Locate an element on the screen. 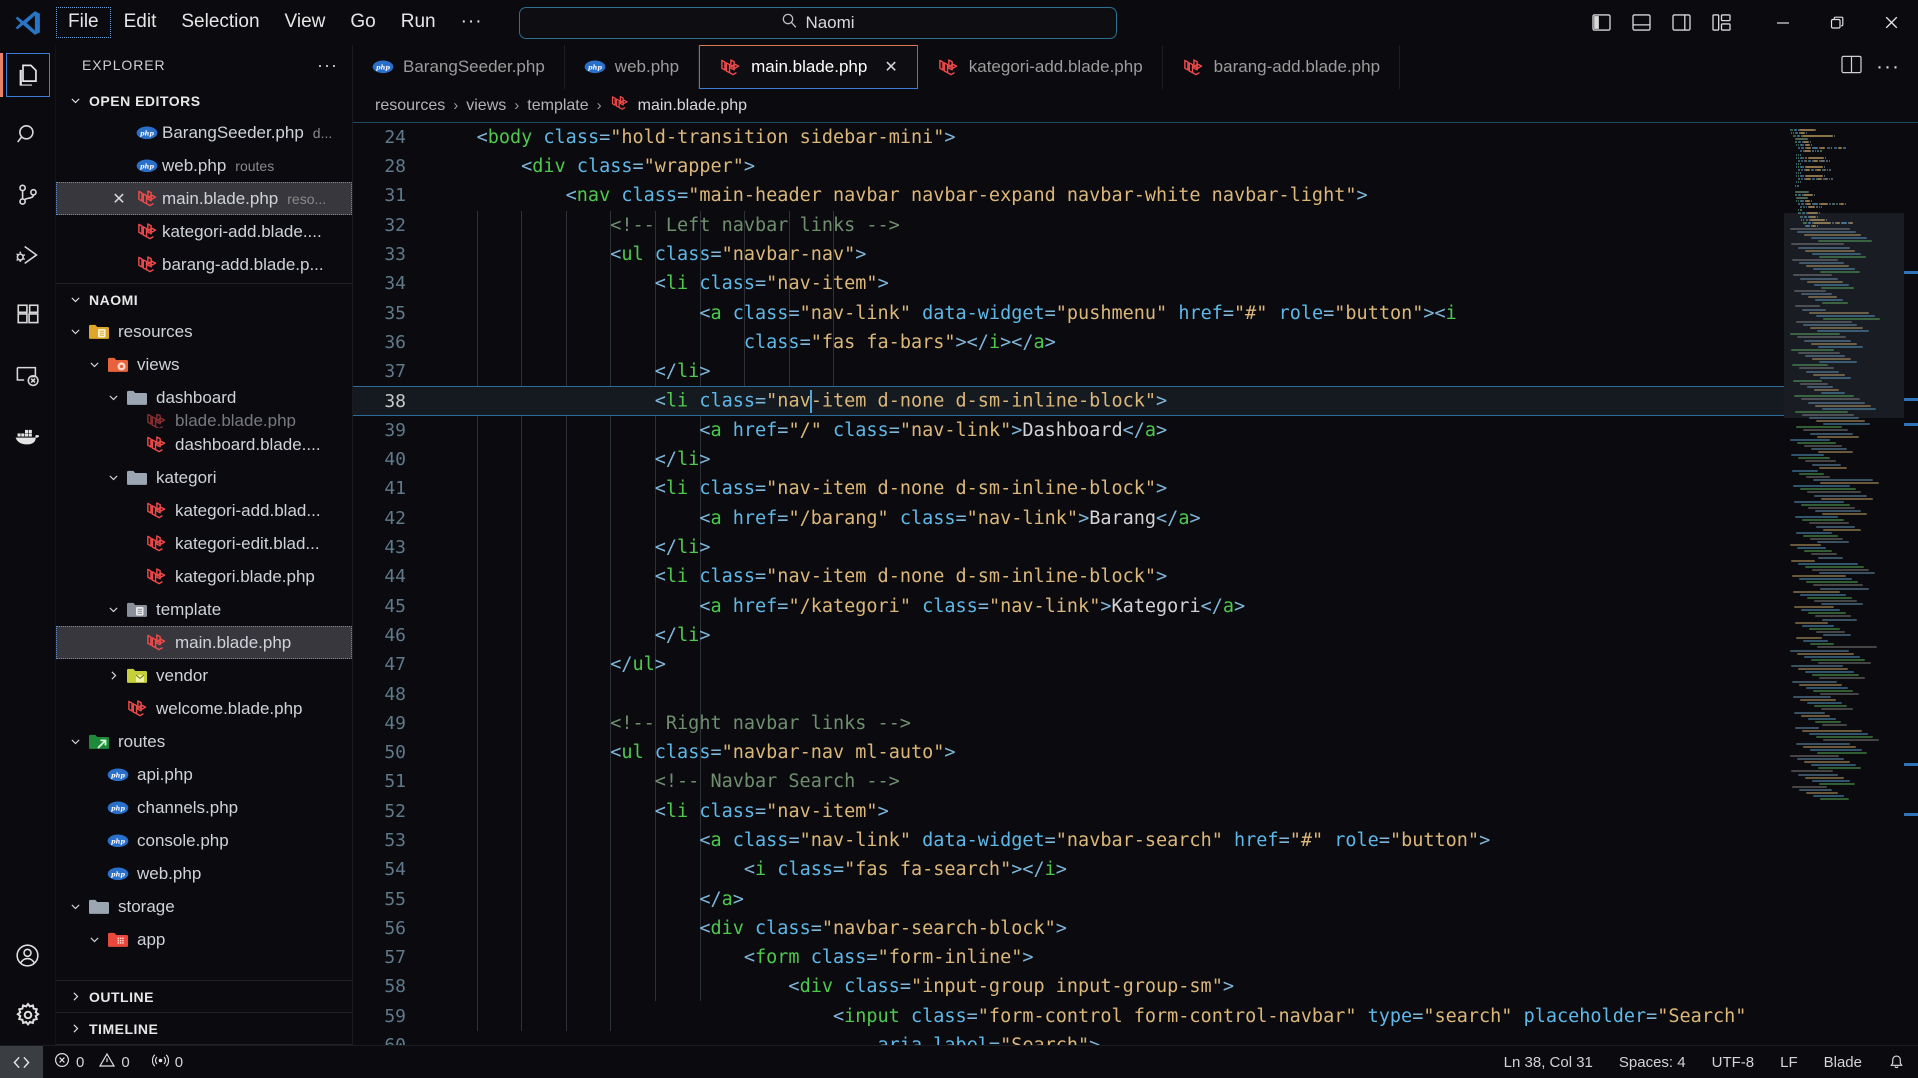 This screenshot has width=1918, height=1078. tree-folder-item: app is located at coordinates (204, 939).